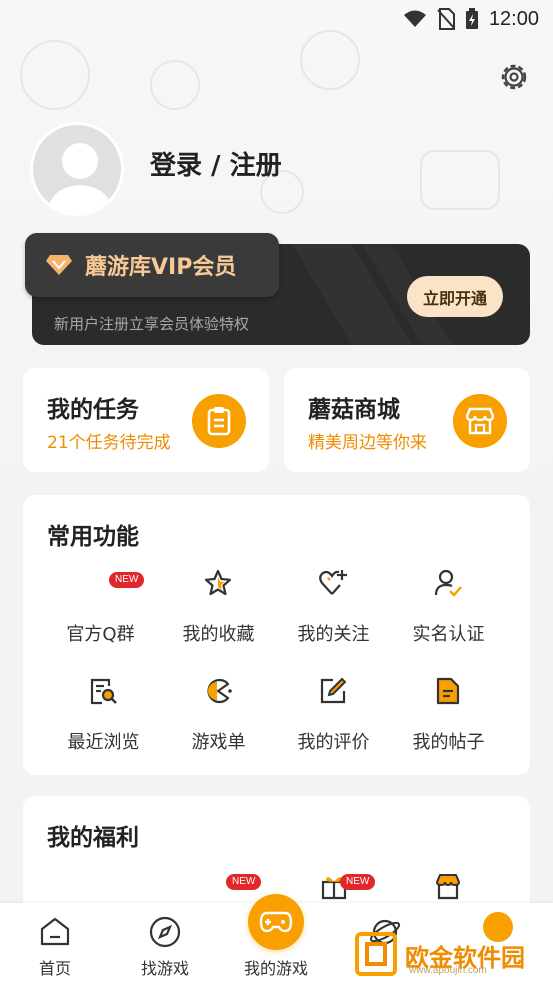 This screenshot has width=553, height=983. I want to click on official-qq-group-label: 官方Q群, so click(100, 634).